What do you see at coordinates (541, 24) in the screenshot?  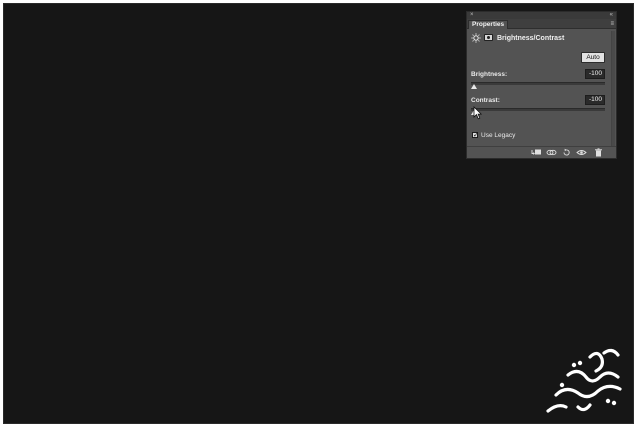 I see `panel-tab-row: Properties ≡` at bounding box center [541, 24].